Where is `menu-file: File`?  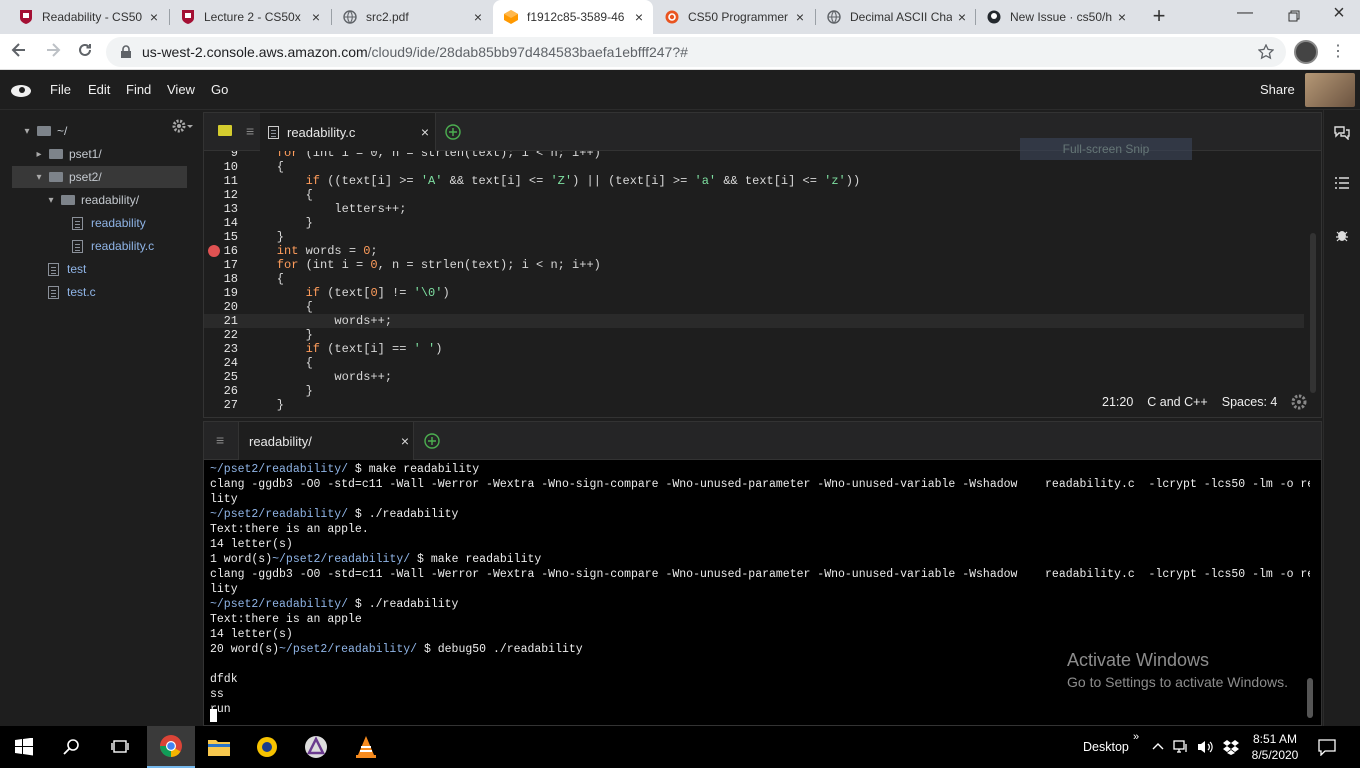
menu-file: File is located at coordinates (60, 89).